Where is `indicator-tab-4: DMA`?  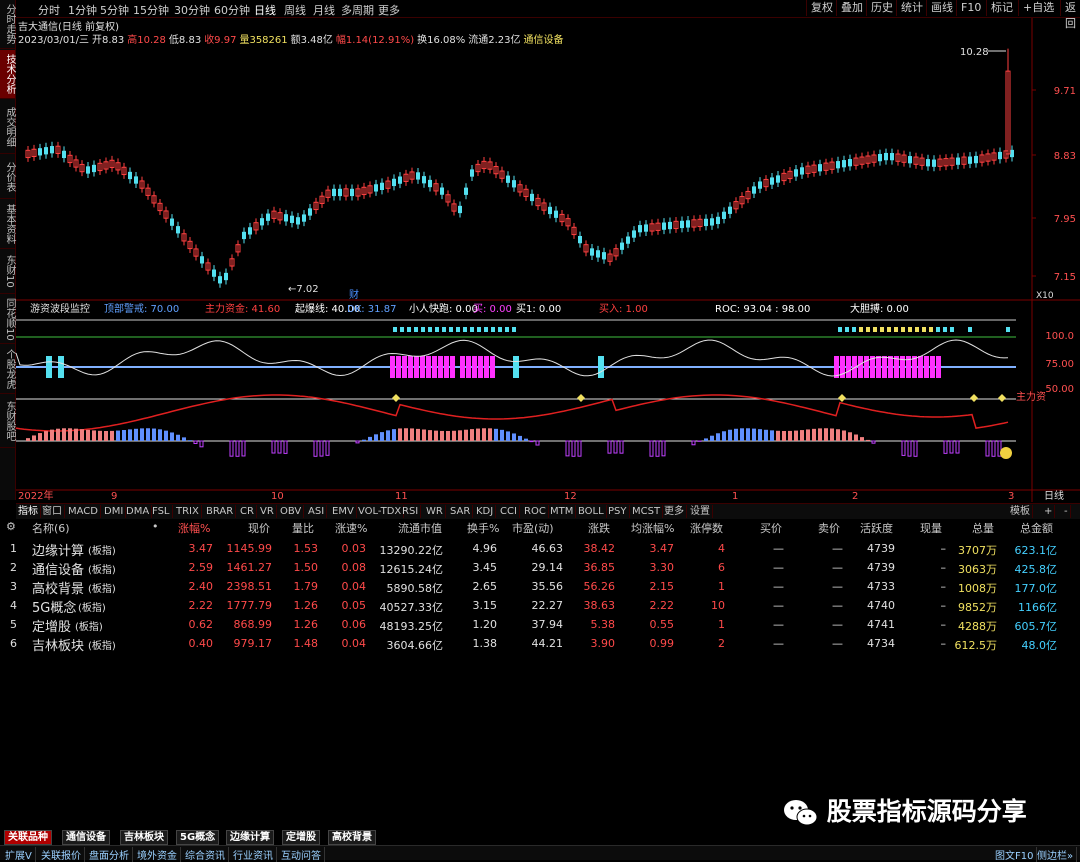
indicator-tab-4: DMA is located at coordinates (138, 511).